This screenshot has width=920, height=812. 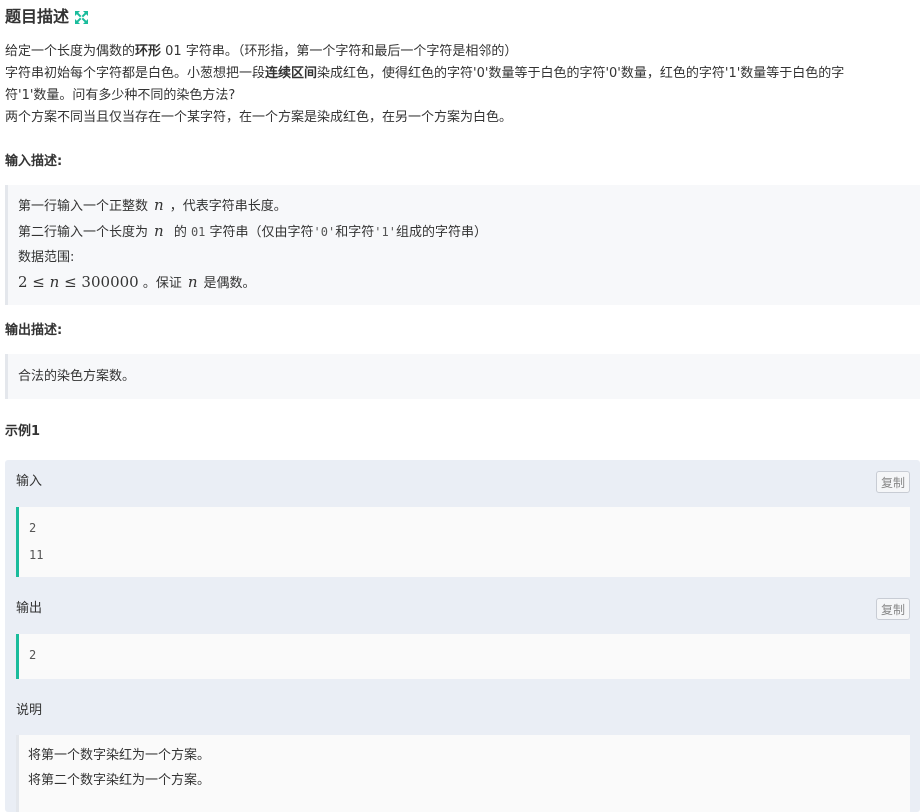 I want to click on example-input-line-1: 2, so click(x=33, y=528).